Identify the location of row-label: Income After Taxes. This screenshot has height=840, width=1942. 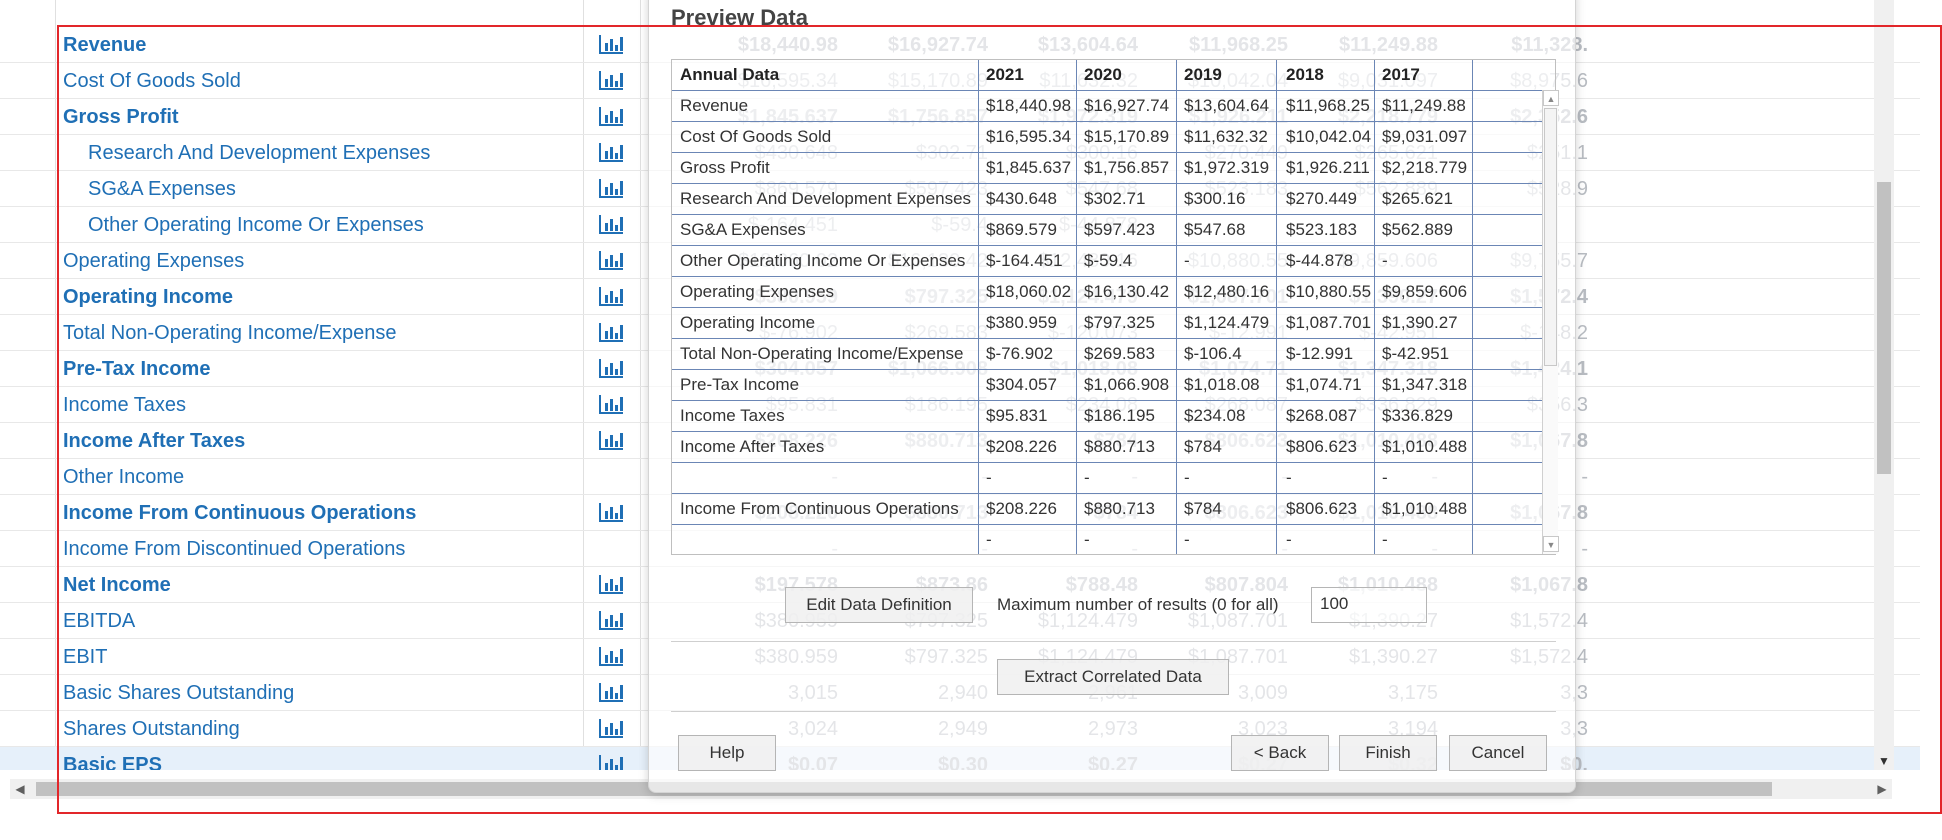
(154, 441).